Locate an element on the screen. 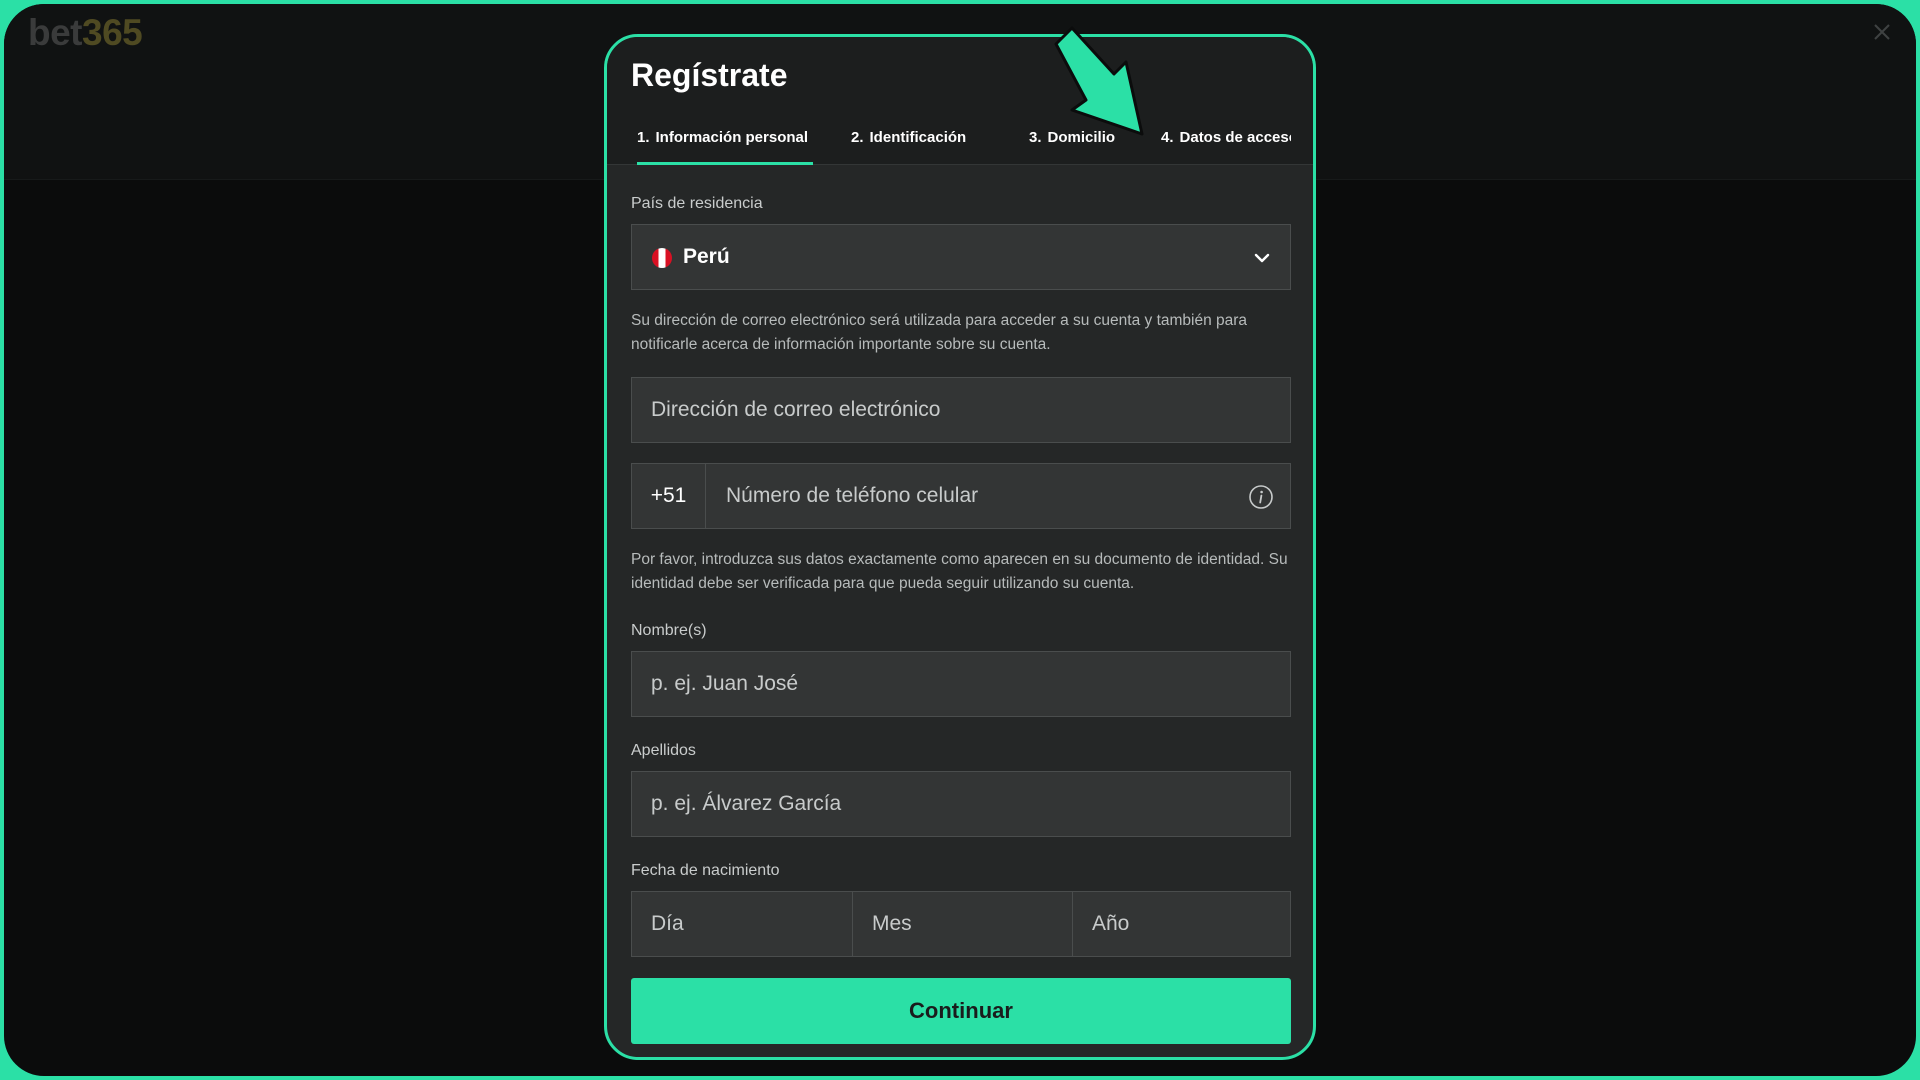  last-name-placeholder: p. ej. Álvarez García is located at coordinates (746, 803).